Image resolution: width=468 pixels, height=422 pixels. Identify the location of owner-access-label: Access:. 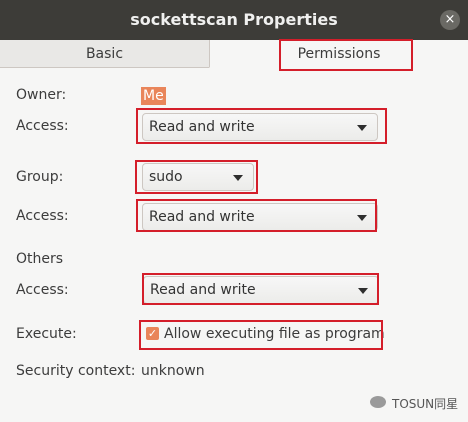
(42, 126).